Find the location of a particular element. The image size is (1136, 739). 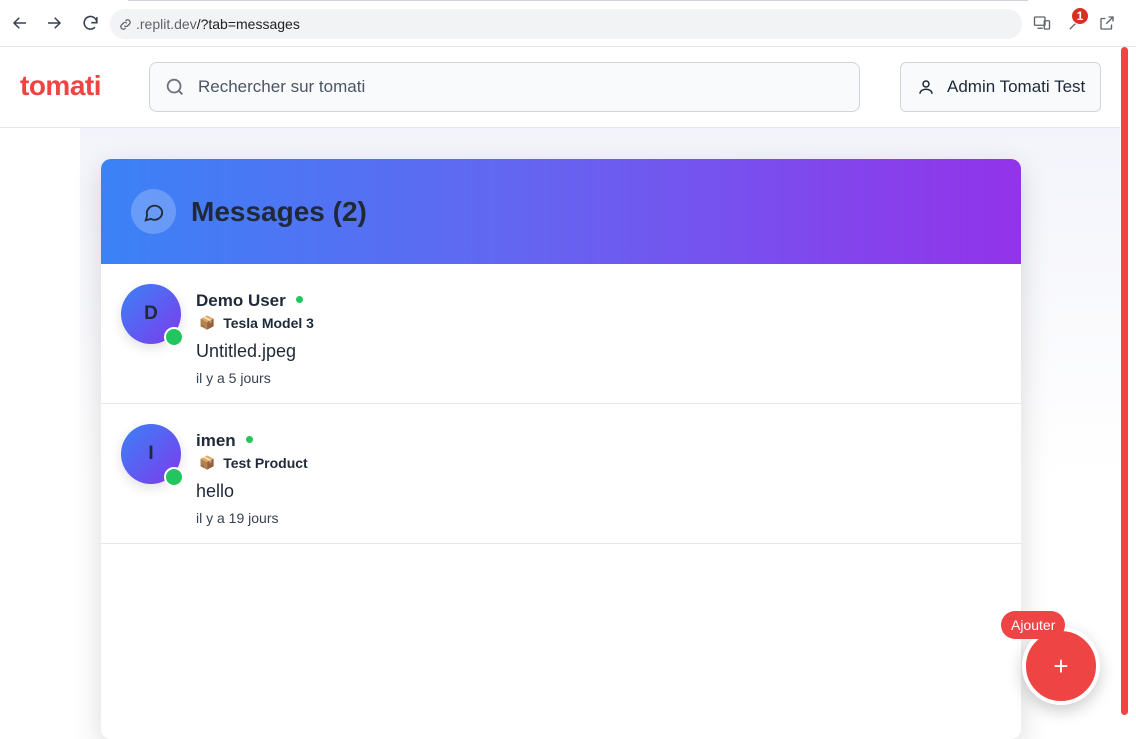

search-input is located at coordinates (518, 87).